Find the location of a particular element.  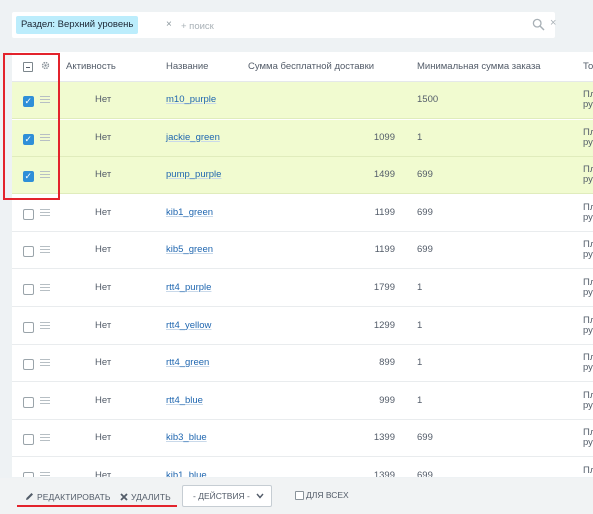

table-row: Нет kib1_blue 1399 699 Пл ру is located at coordinates (302, 467).